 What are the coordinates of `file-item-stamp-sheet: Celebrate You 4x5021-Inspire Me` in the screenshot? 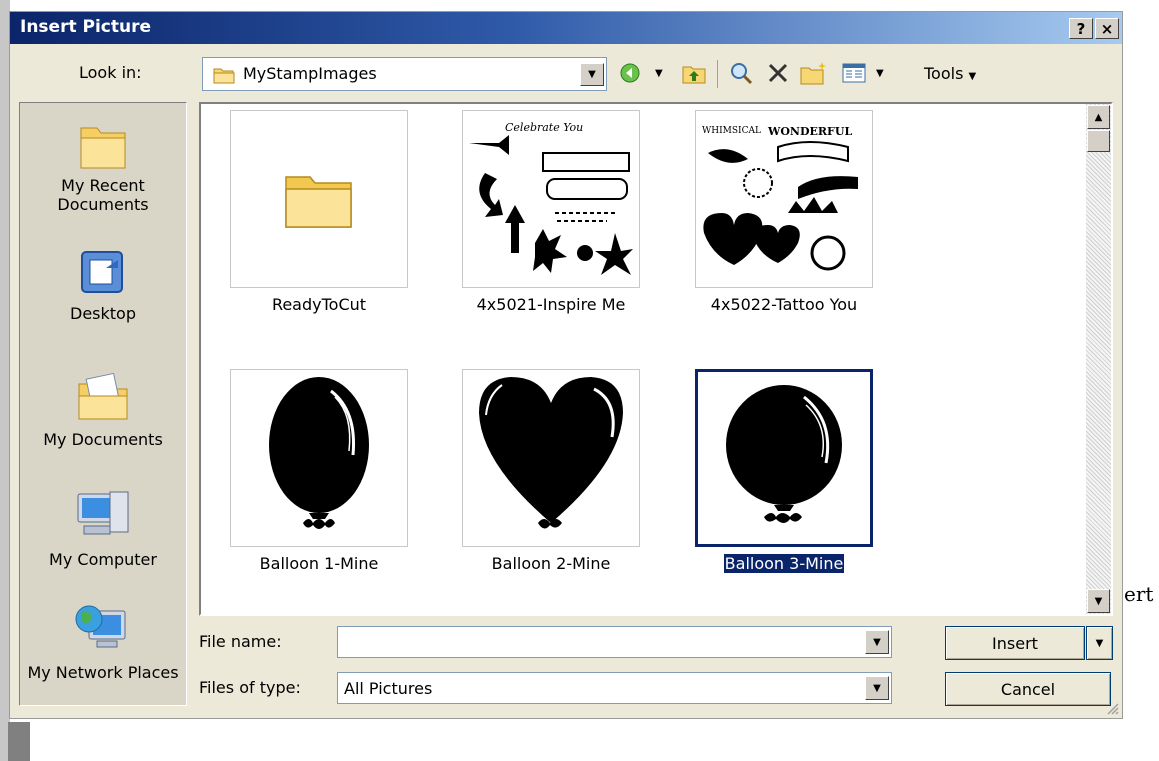 It's located at (551, 212).